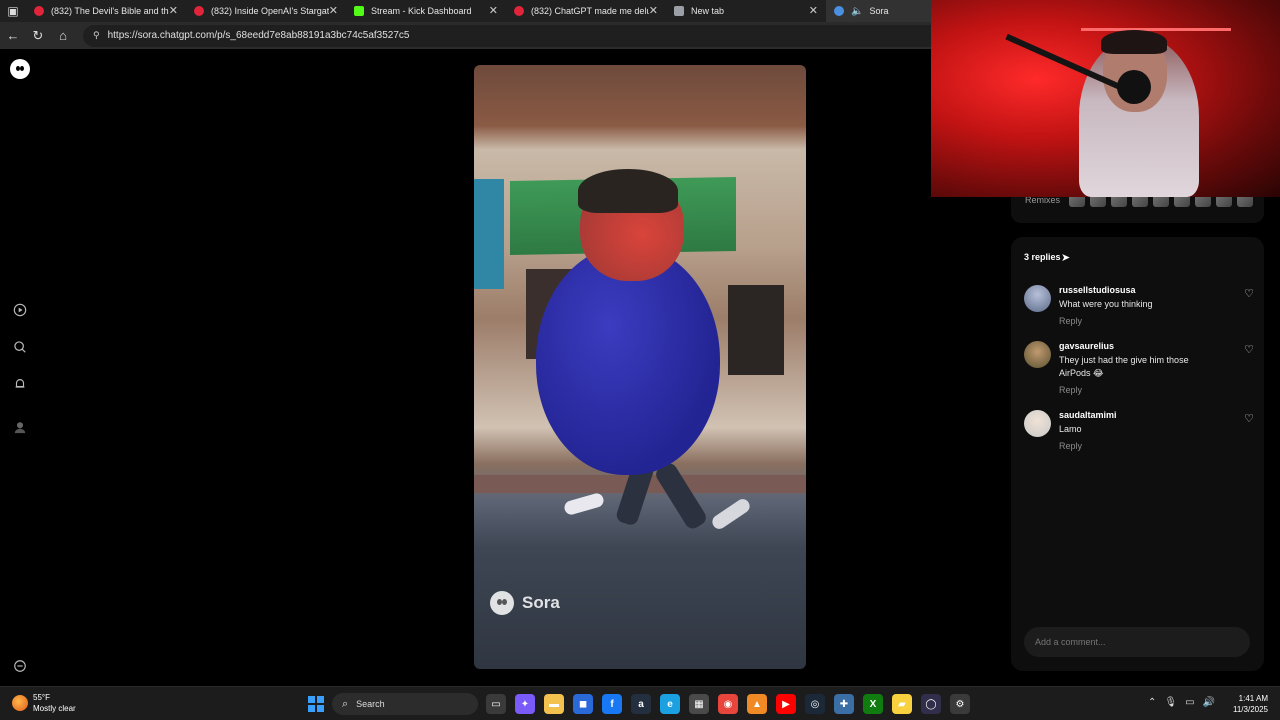  What do you see at coordinates (839, 11) in the screenshot?
I see `sora-favicon-icon` at bounding box center [839, 11].